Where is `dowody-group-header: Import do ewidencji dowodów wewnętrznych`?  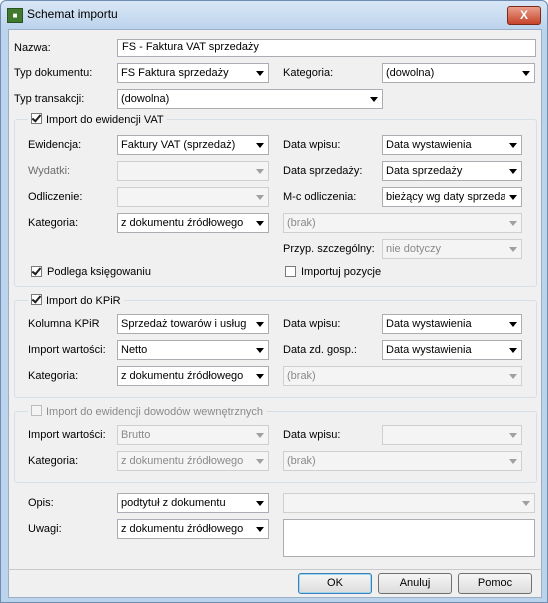
dowody-group-header: Import do ewidencji dowodów wewnętrznych is located at coordinates (147, 411).